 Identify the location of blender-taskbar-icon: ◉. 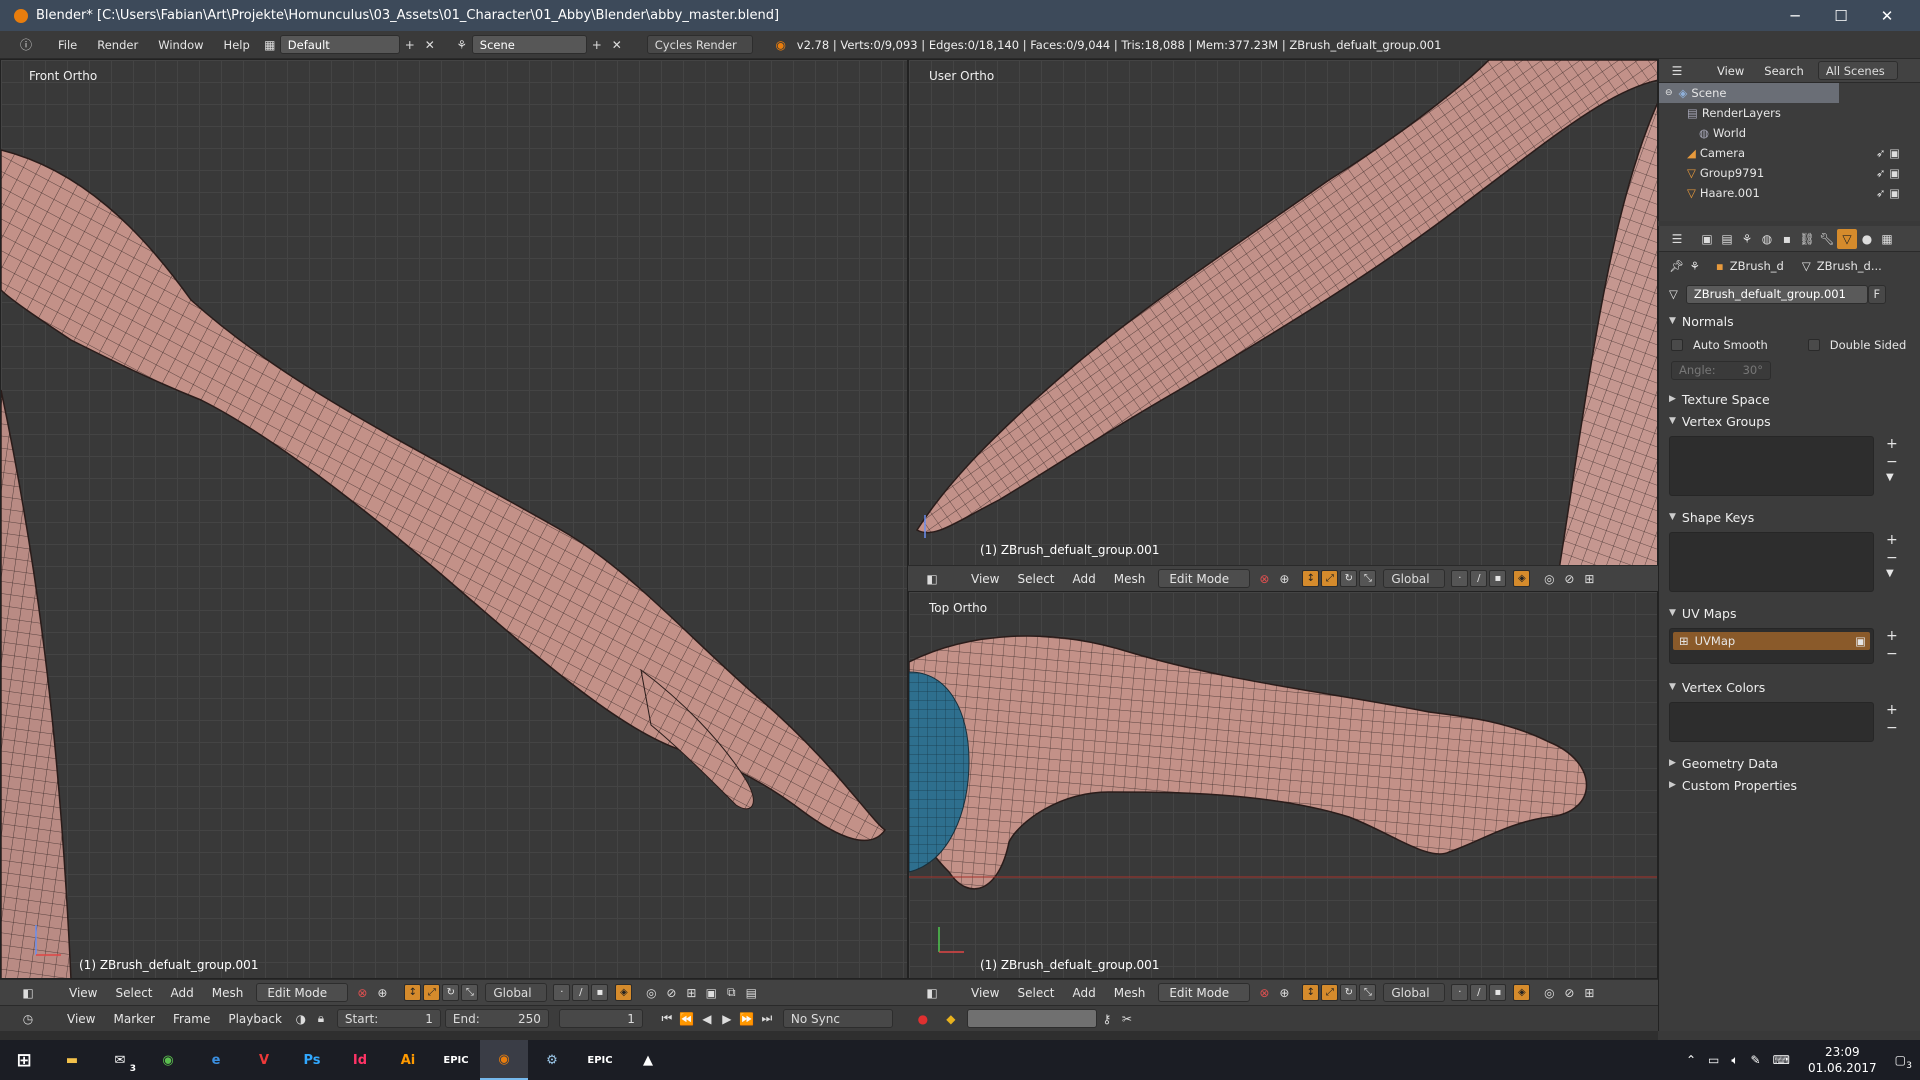
(504, 1060).